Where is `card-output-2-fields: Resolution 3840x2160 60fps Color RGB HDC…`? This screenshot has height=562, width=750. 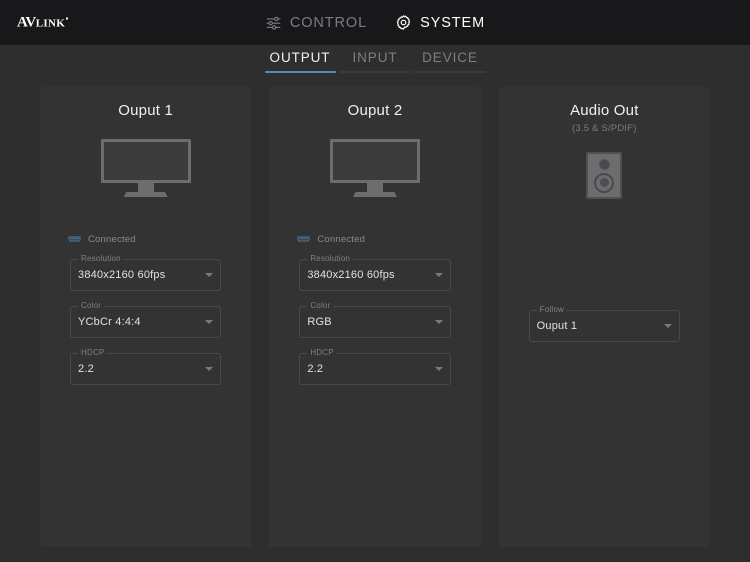
card-output-2-fields: Resolution 3840x2160 60fps Color RGB HDC… is located at coordinates (374, 319).